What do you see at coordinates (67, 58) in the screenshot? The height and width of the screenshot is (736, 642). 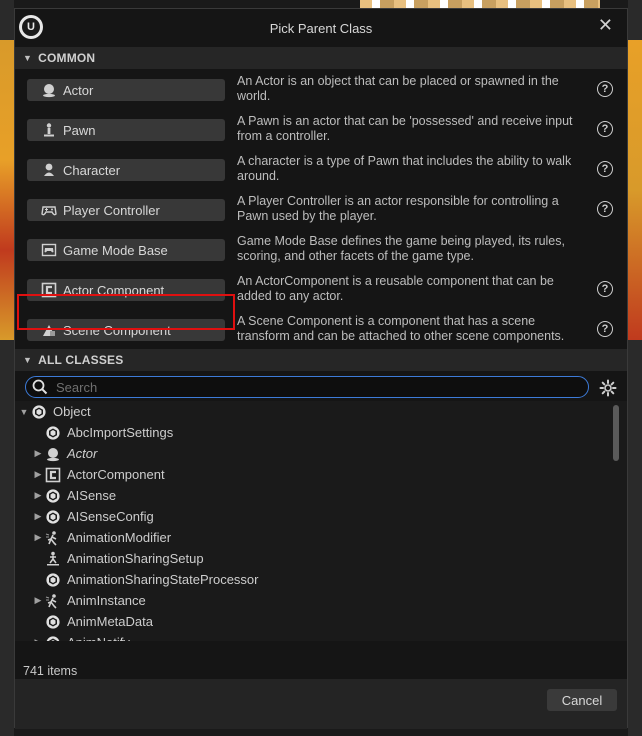 I see `common-header-label: COMMON` at bounding box center [67, 58].